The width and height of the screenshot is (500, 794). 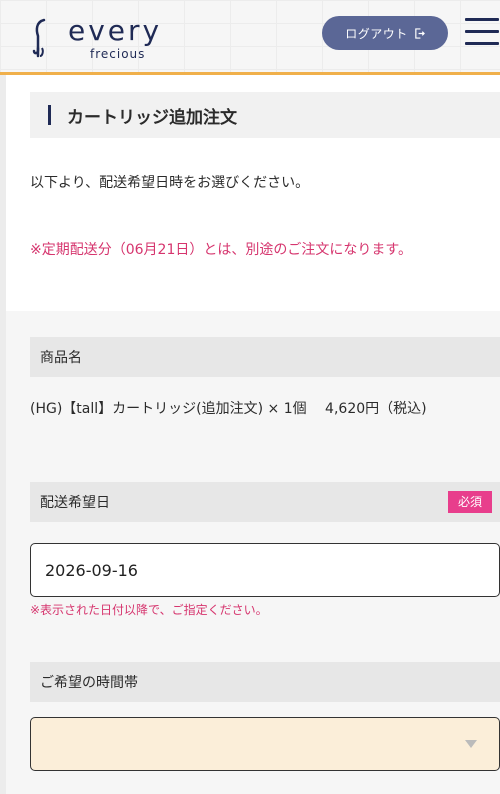 I want to click on brand-logo: every frecious, so click(x=108, y=37).